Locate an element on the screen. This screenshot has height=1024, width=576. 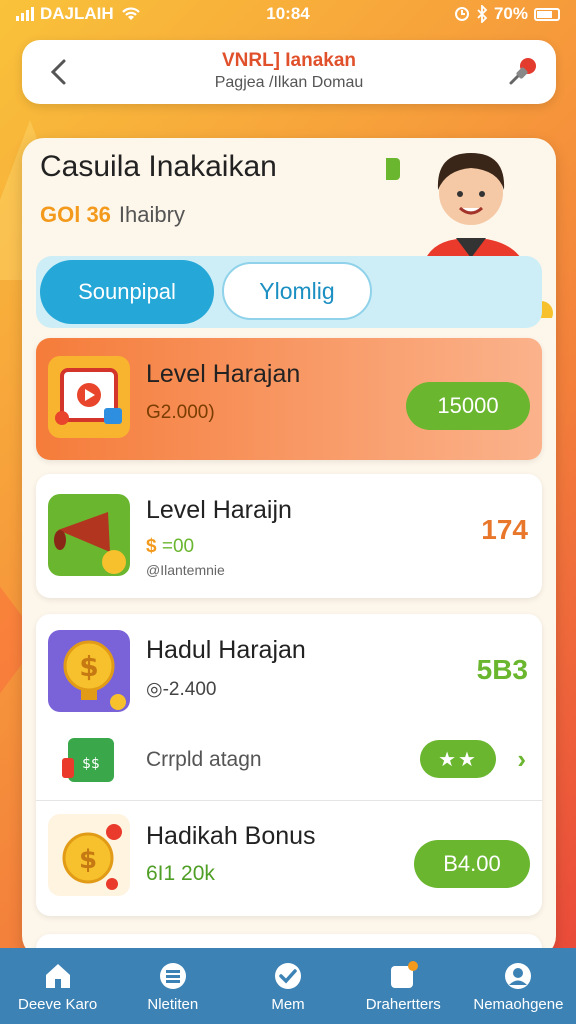
item-value: 5B3 is located at coordinates (502, 669).